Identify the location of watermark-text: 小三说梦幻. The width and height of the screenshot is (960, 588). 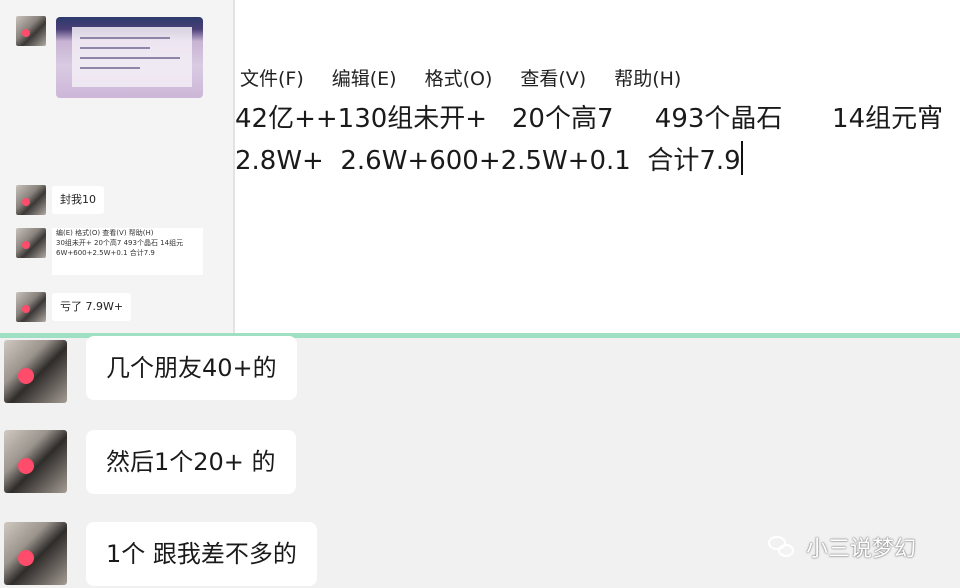
(861, 549).